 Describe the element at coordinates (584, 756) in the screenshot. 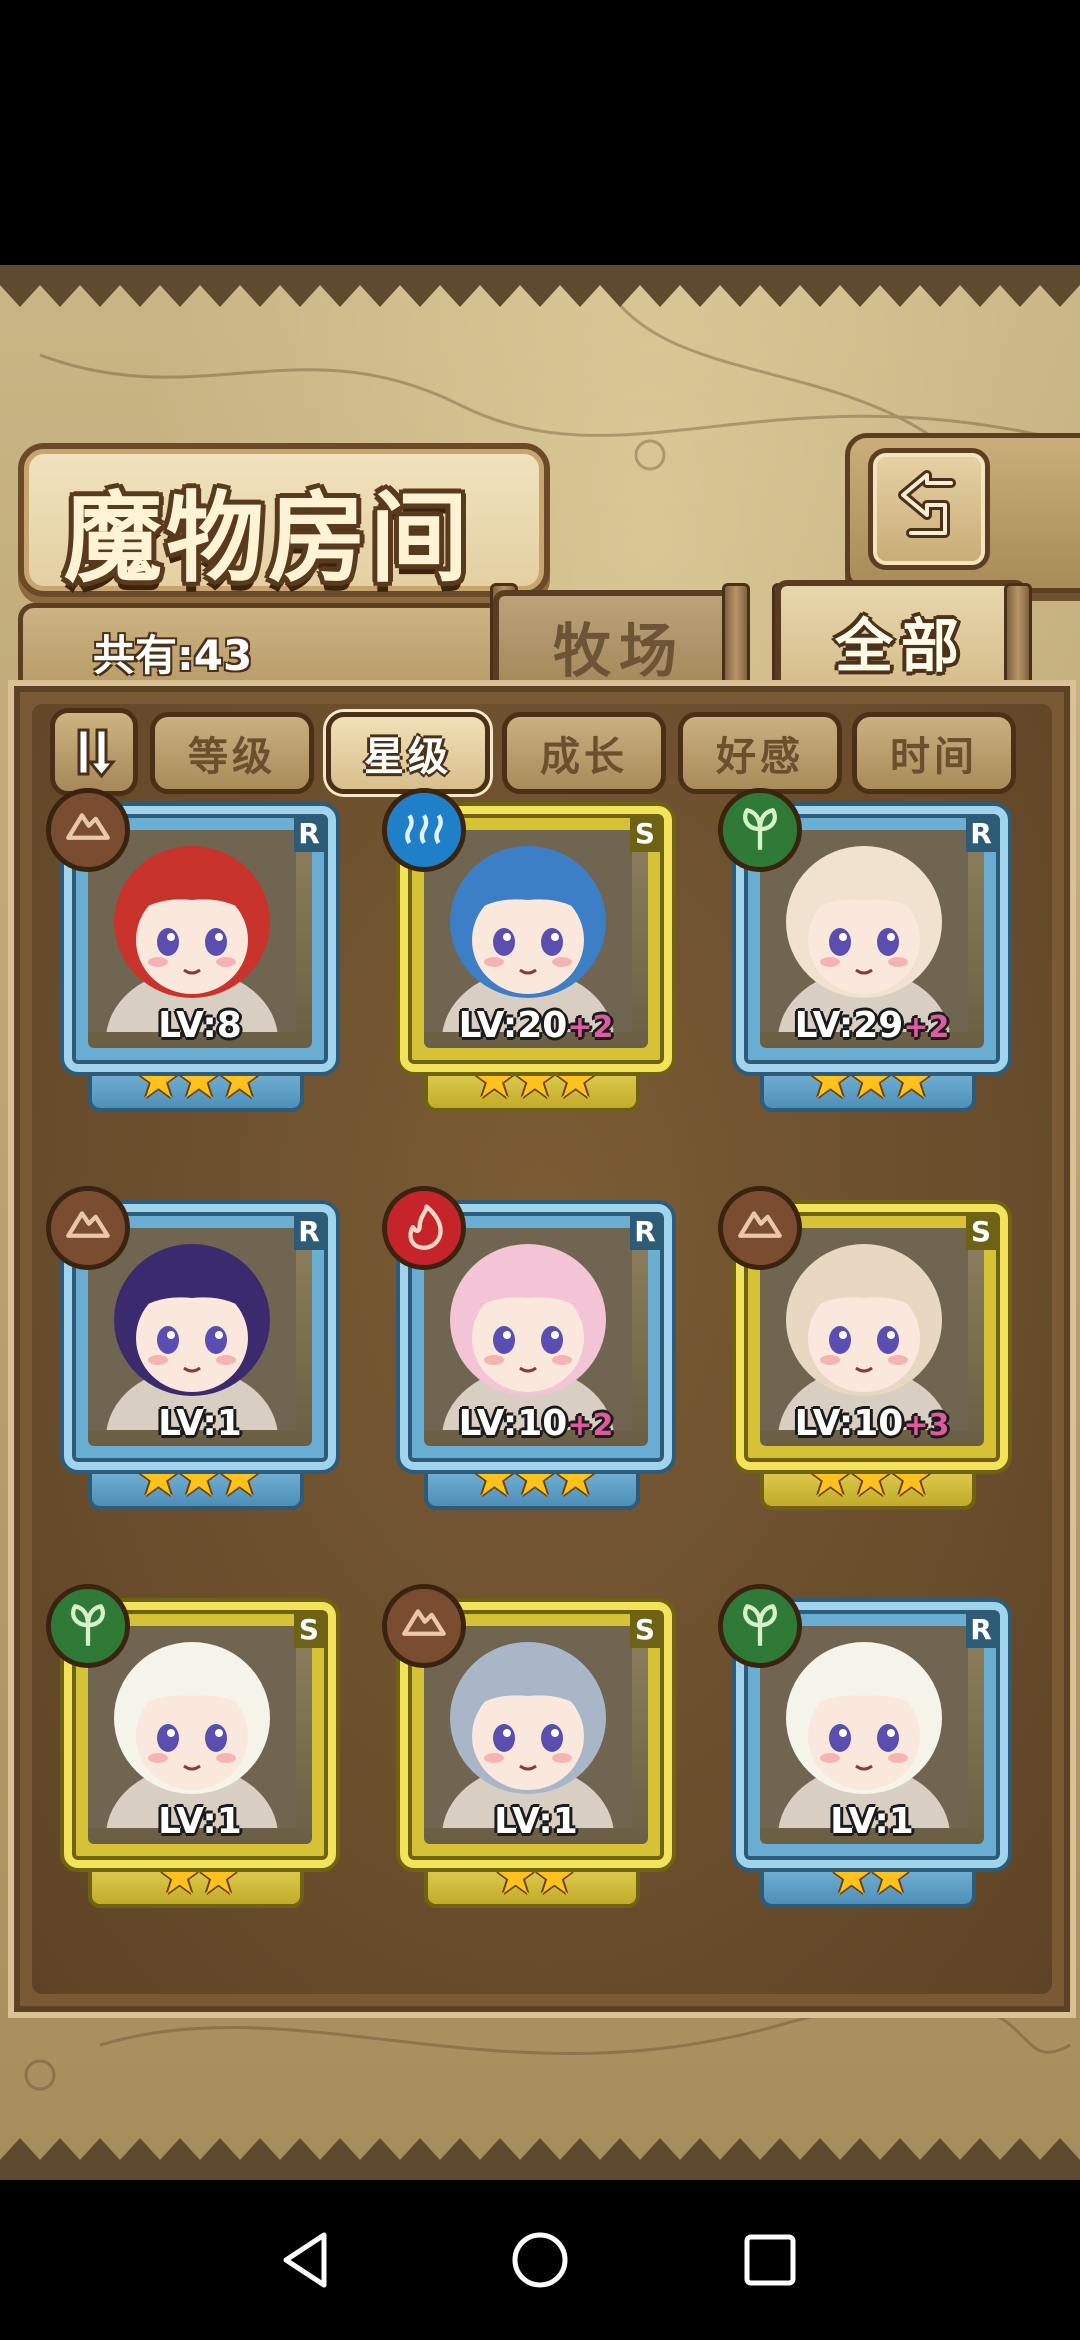

I see `sort-by-growth-label: 成长` at that location.